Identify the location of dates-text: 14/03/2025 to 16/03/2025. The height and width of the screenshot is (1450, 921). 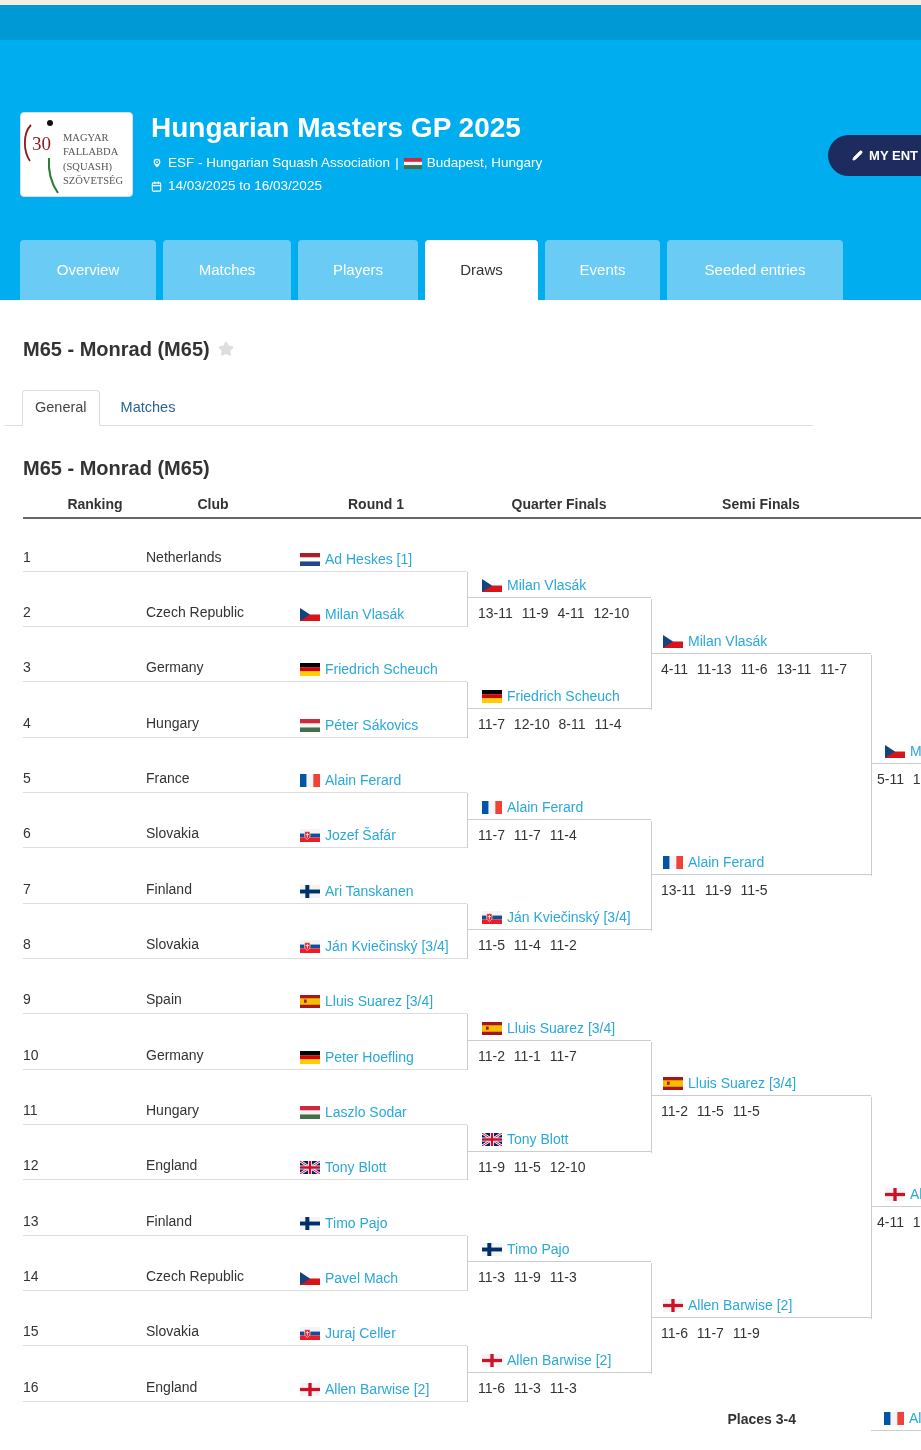
(245, 186).